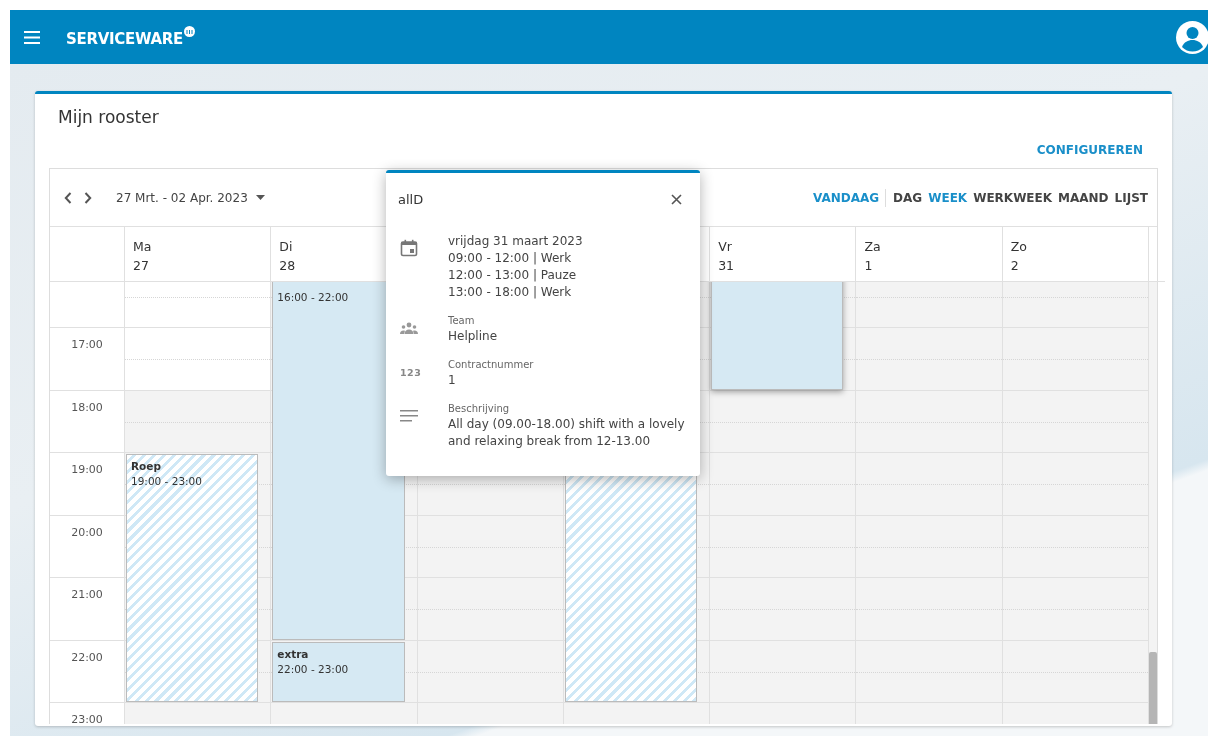 Image resolution: width=1208 pixels, height=736 pixels. What do you see at coordinates (166, 481) in the screenshot?
I see `event-time: 19:00 - 23:00` at bounding box center [166, 481].